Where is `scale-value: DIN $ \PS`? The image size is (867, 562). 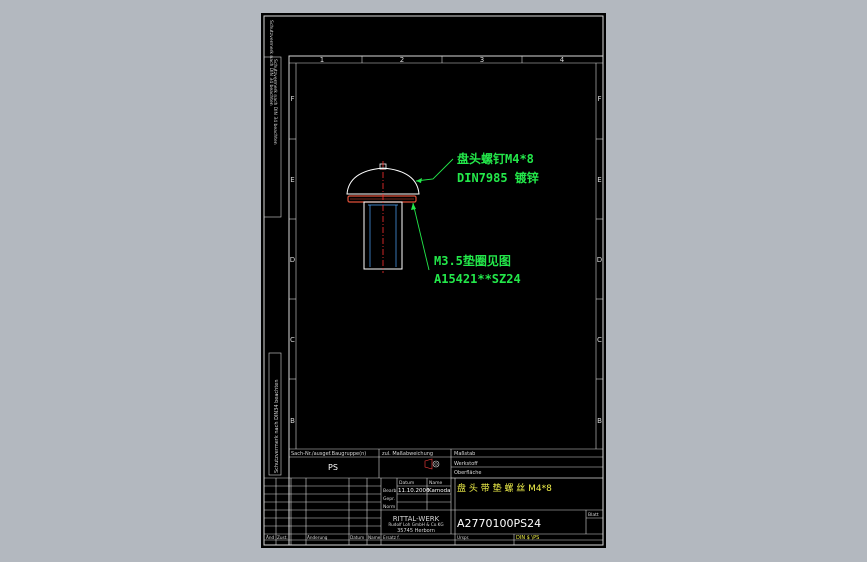
scale-value: DIN $ \PS is located at coordinates (527, 538).